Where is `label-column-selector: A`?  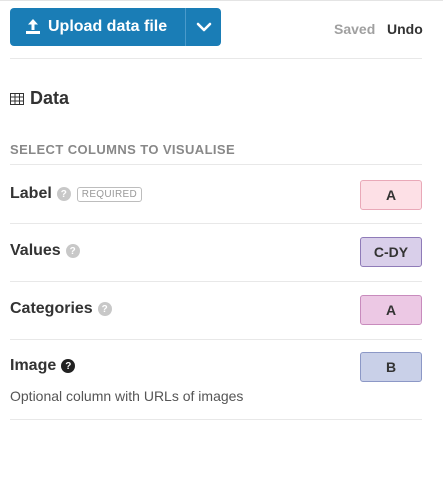 label-column-selector: A is located at coordinates (391, 195).